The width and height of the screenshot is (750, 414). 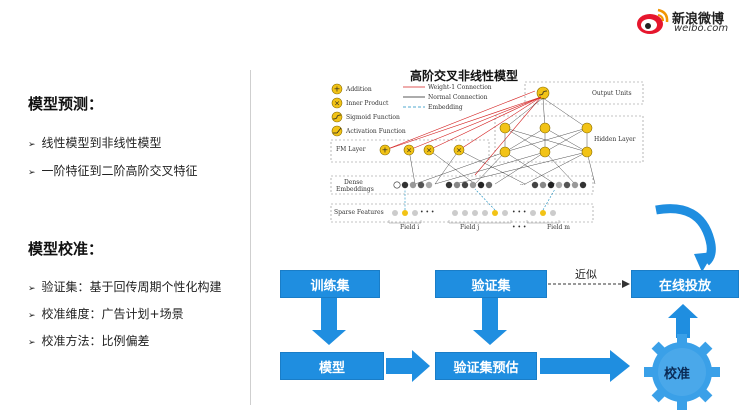 I want to click on vertical-divider, so click(x=250, y=237).